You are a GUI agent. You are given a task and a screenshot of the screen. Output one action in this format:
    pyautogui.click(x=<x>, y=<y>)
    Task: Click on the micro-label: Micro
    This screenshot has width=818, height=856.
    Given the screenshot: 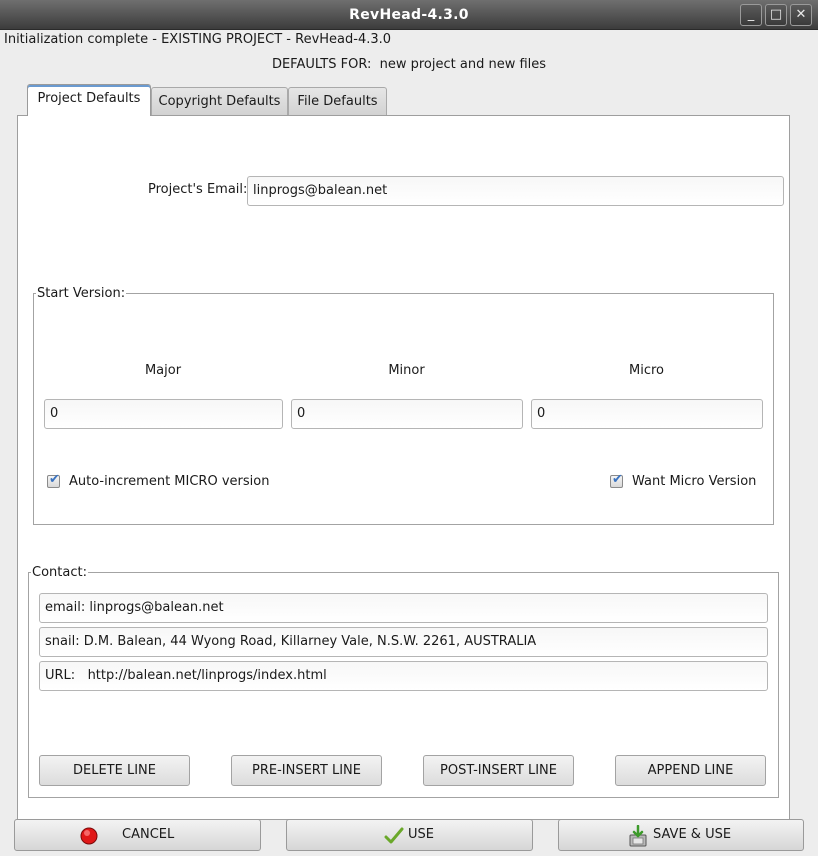 What is the action you would take?
    pyautogui.click(x=646, y=370)
    